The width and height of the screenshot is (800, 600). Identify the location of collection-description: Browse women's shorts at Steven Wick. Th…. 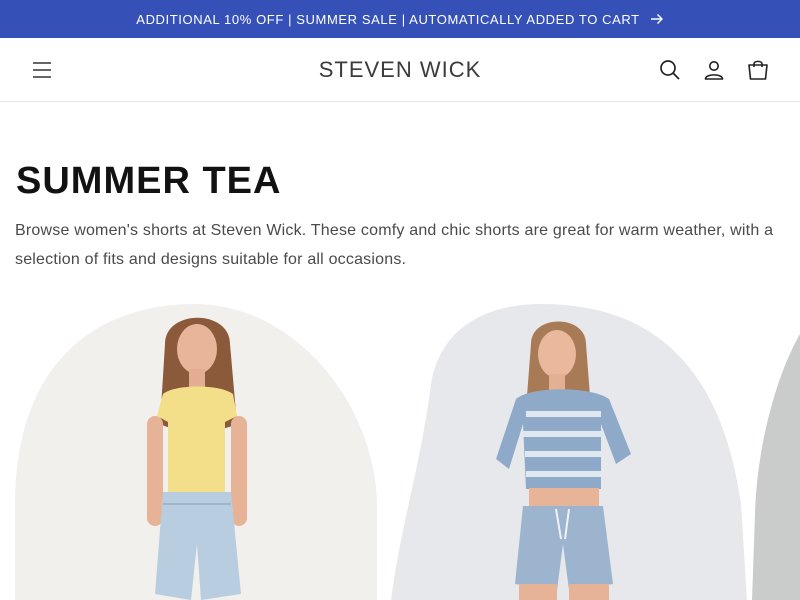
(394, 245).